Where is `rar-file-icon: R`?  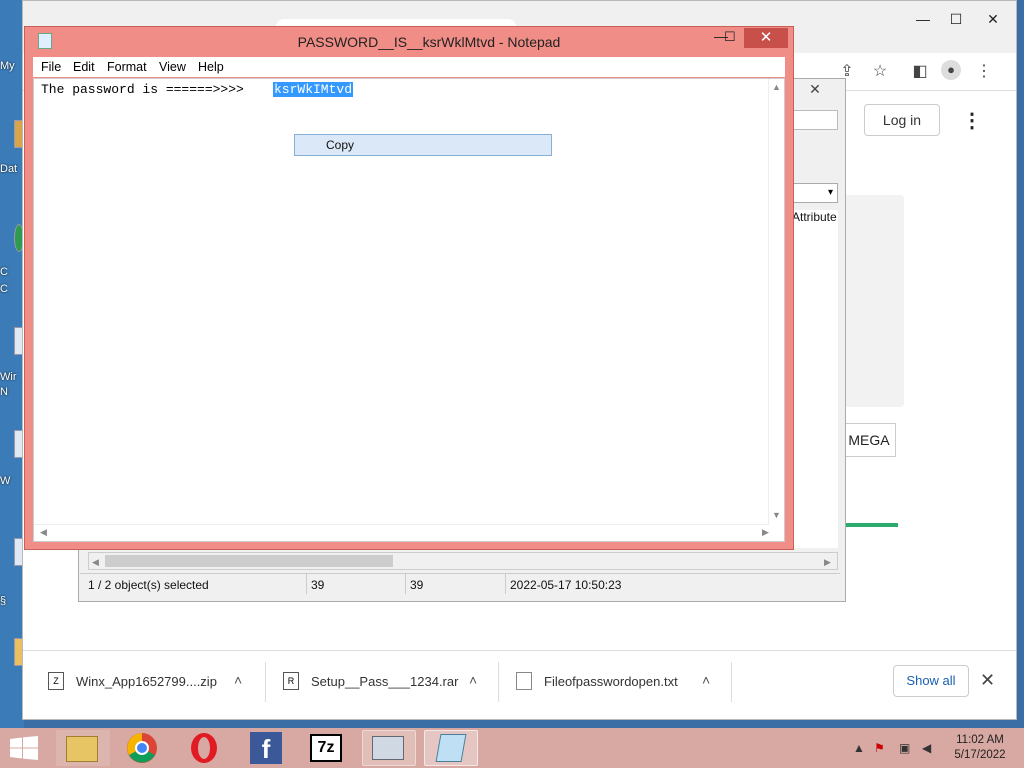
rar-file-icon: R is located at coordinates (291, 681).